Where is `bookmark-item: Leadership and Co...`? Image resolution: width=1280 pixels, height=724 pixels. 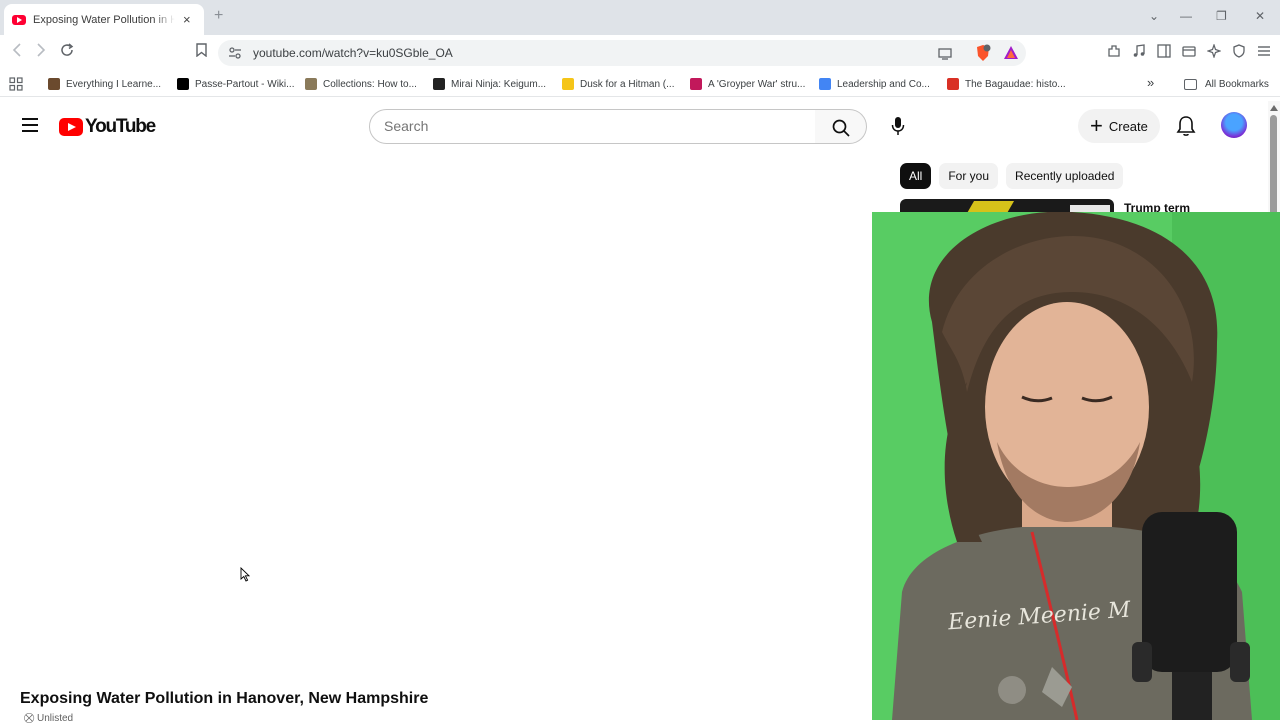
bookmark-item: Leadership and Co... is located at coordinates (874, 84).